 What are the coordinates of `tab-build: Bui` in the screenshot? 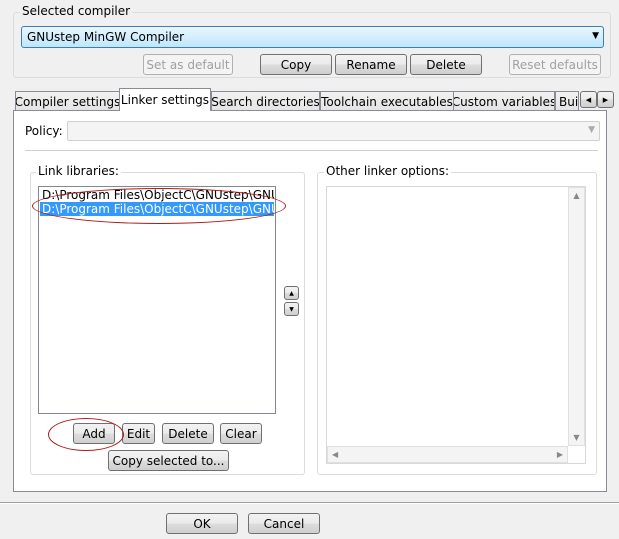 It's located at (567, 101).